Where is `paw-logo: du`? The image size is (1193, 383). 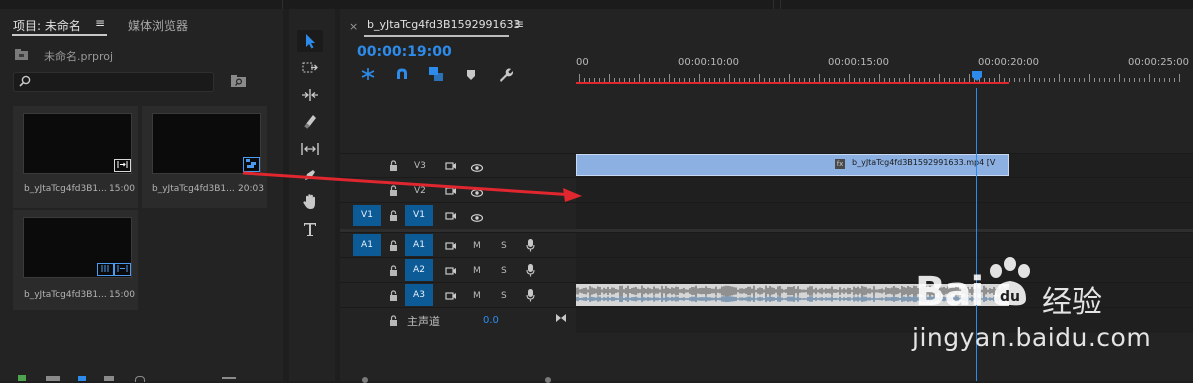 paw-logo: du is located at coordinates (1010, 284).